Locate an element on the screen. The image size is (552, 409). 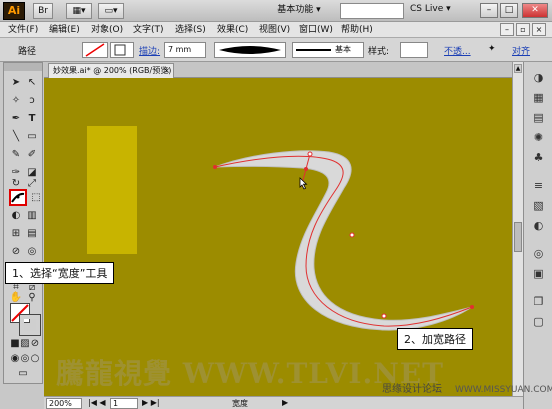
eyedropper-tool-icon: ⊘ is located at coordinates (16, 252).